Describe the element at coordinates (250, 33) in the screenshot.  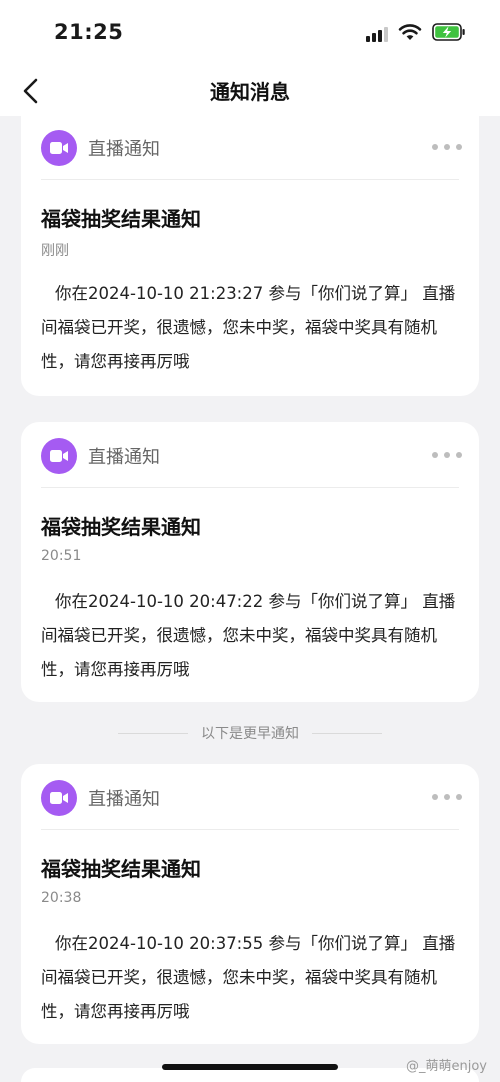
I see `status-bar: 21:25` at that location.